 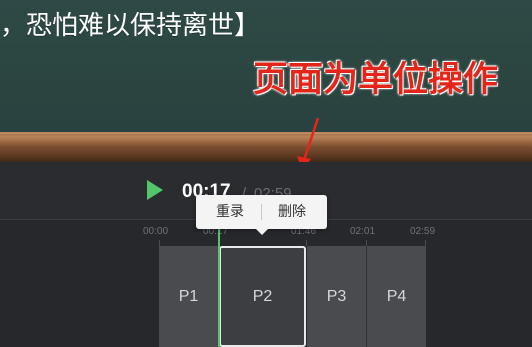 I want to click on tick-label: 00:00, so click(x=156, y=231).